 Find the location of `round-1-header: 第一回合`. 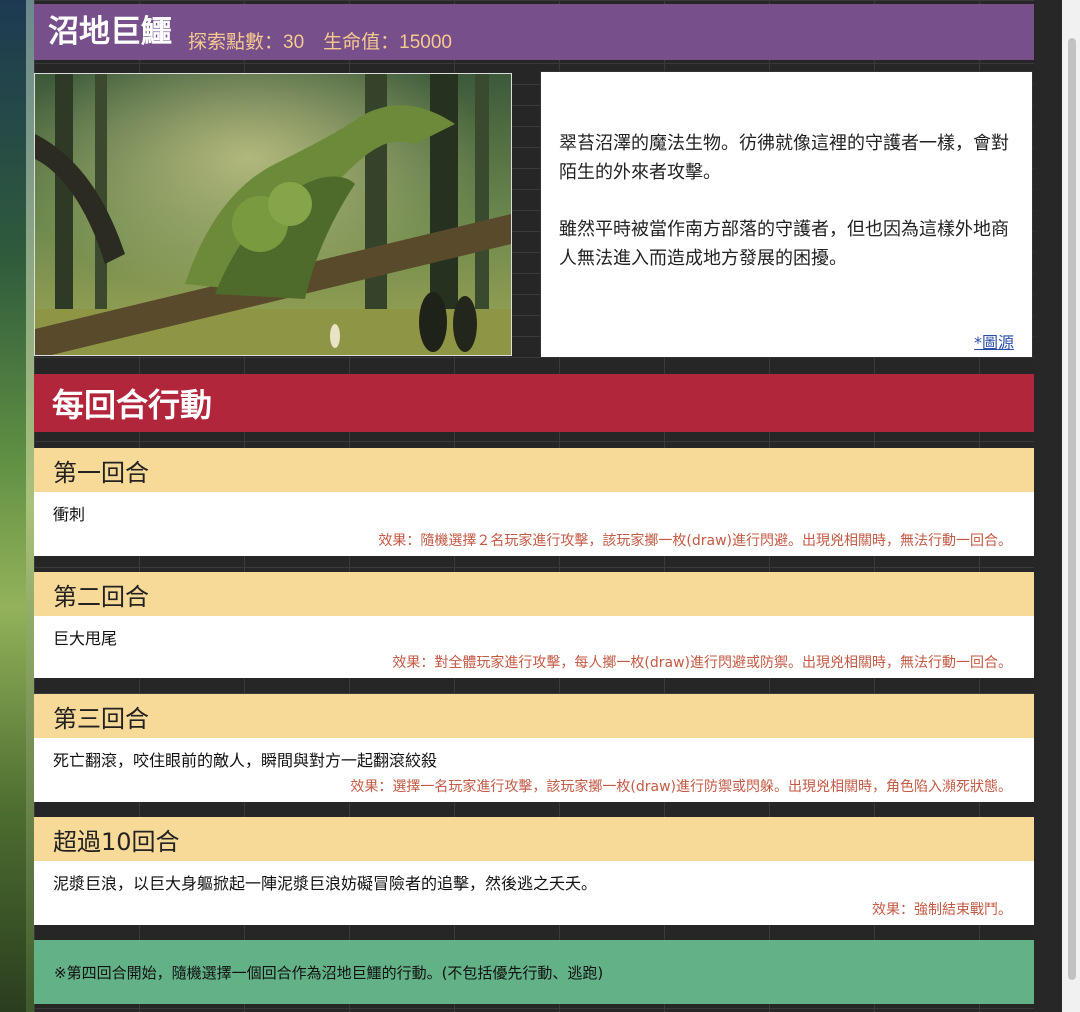

round-1-header: 第一回合 is located at coordinates (534, 470).